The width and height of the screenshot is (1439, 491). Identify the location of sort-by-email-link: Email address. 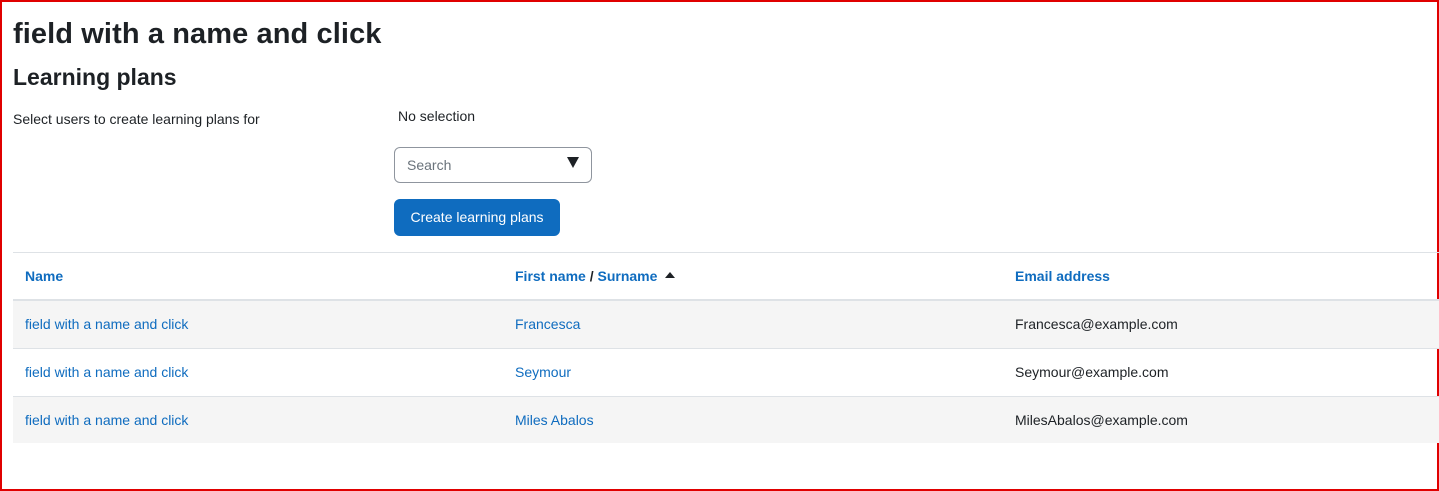
(1062, 276).